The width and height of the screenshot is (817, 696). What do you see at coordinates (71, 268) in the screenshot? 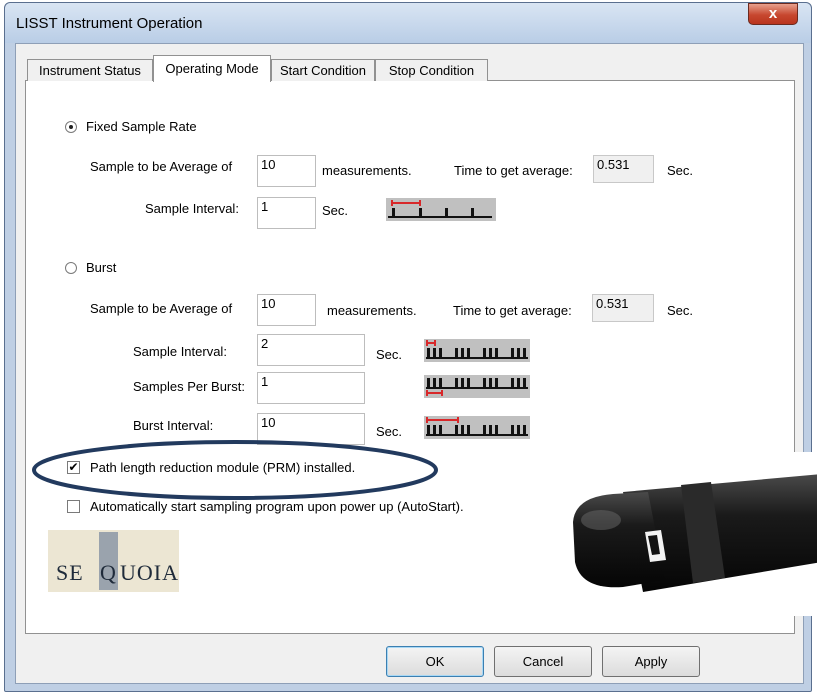
I see `burst-radio` at bounding box center [71, 268].